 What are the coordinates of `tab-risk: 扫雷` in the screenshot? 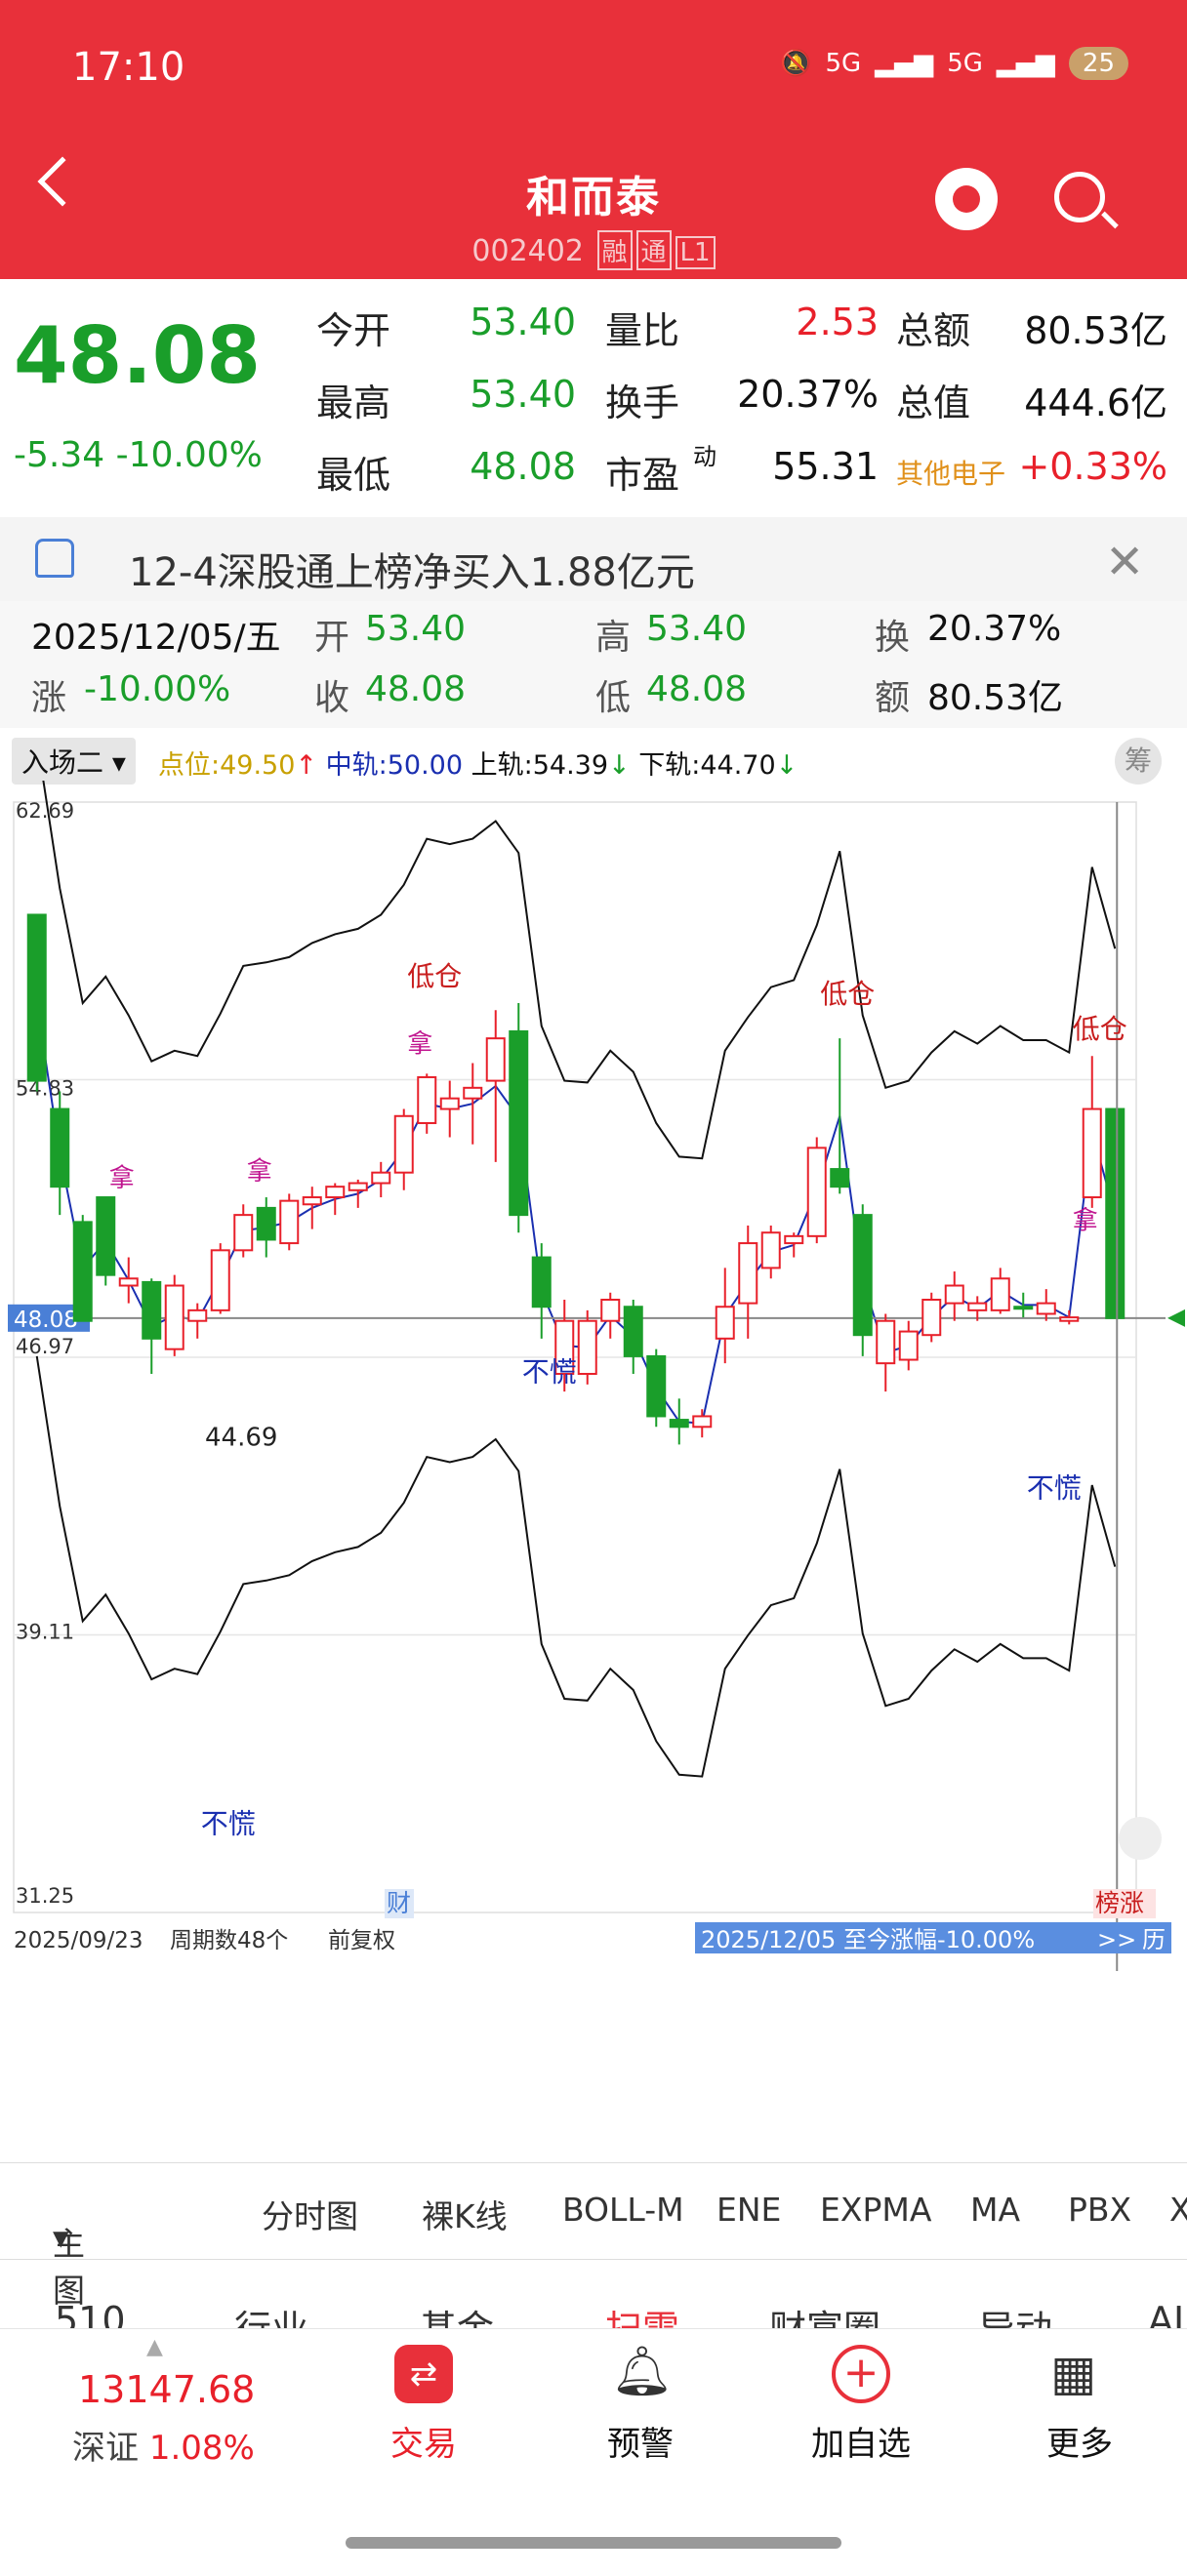 It's located at (642, 2313).